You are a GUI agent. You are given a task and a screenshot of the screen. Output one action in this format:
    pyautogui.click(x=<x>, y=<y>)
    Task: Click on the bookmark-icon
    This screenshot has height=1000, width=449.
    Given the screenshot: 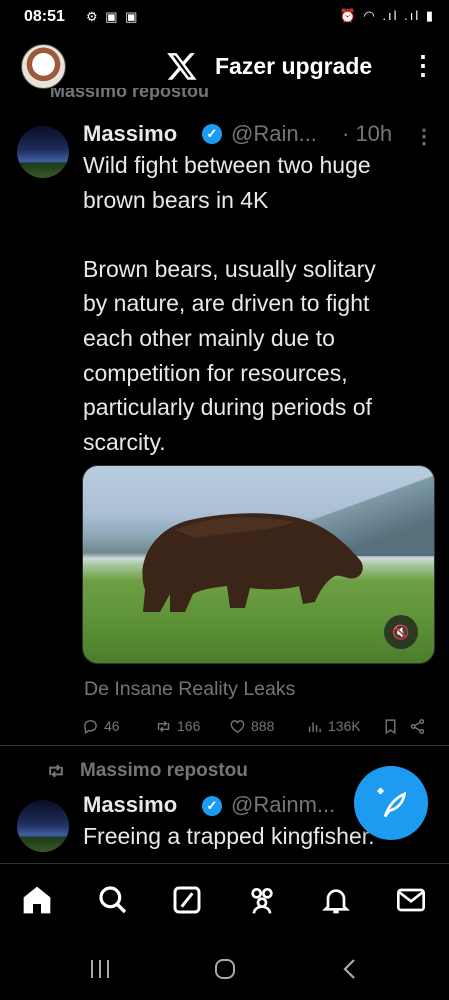 What is the action you would take?
    pyautogui.click(x=390, y=726)
    